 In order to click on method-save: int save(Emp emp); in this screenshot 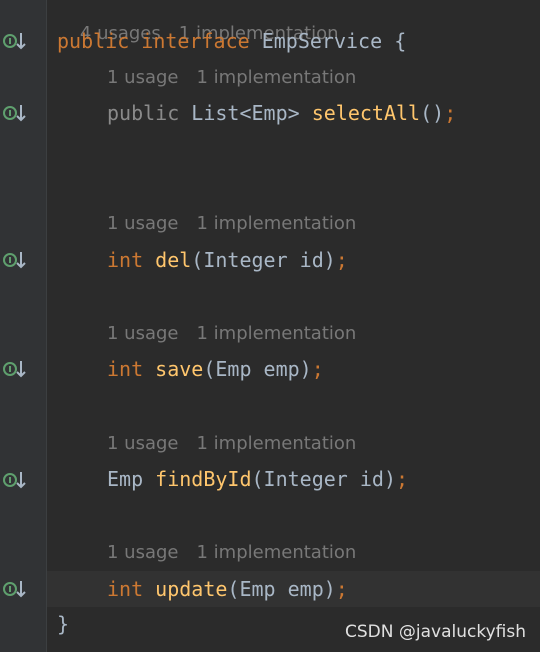, I will do `click(215, 369)`.